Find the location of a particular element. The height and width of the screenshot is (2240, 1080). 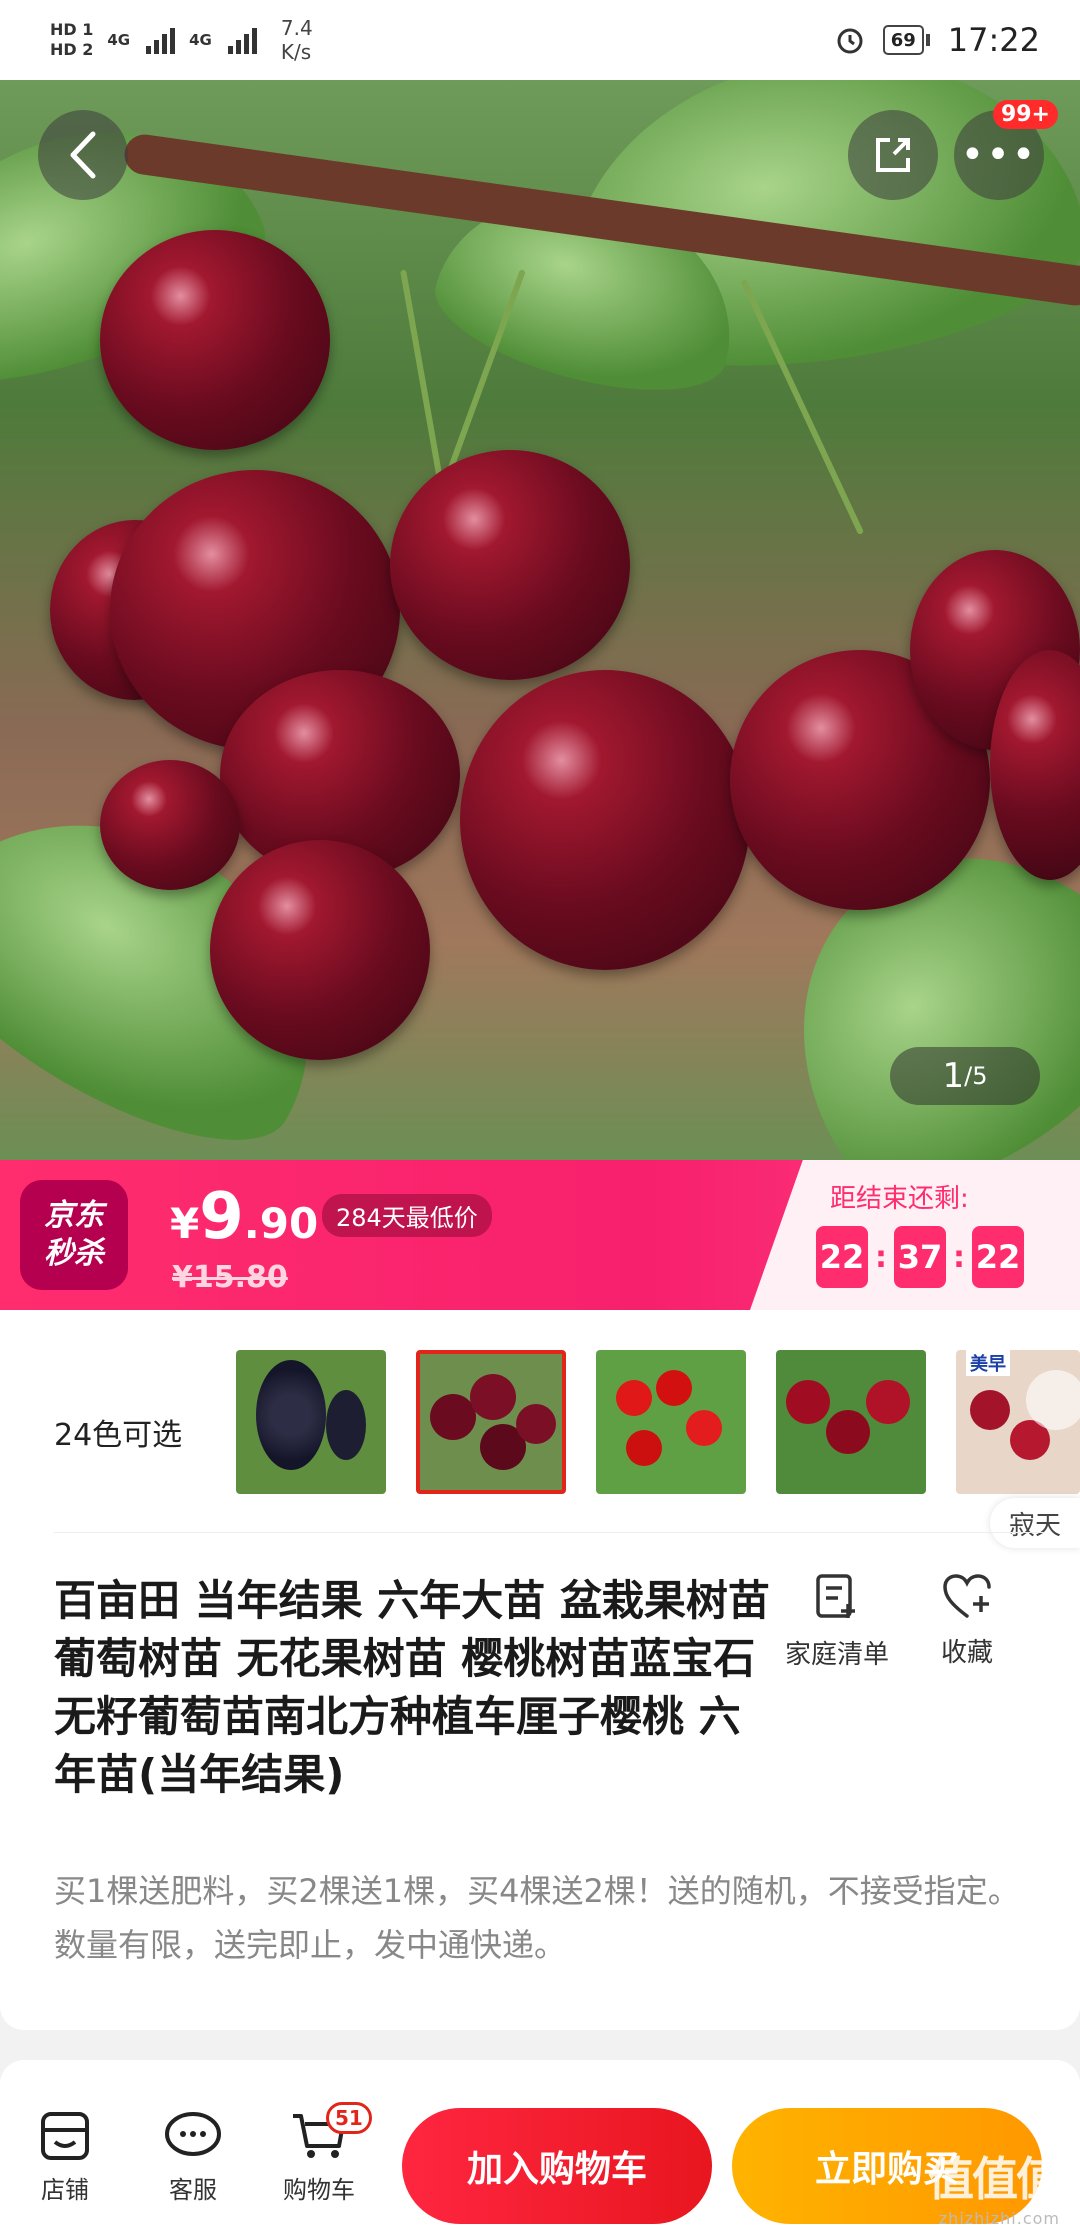

heart-icon is located at coordinates (967, 1596).